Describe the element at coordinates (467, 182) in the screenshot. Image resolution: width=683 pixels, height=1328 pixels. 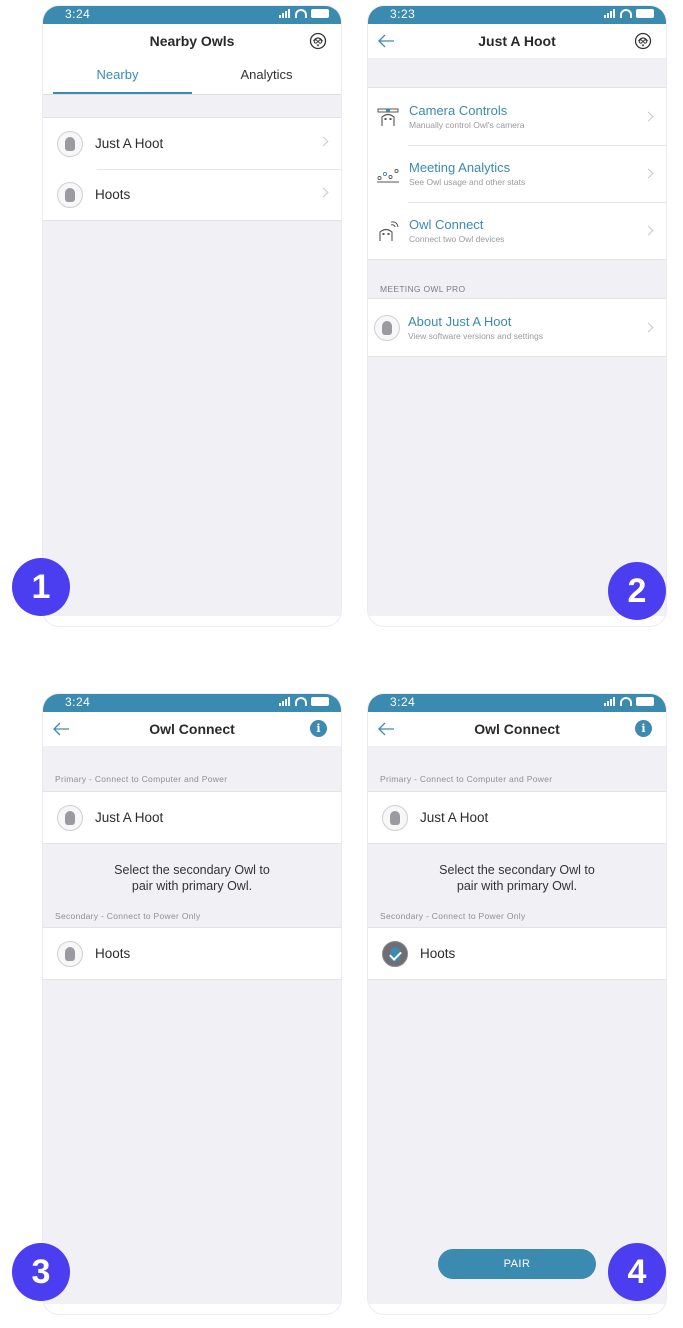
I see `menu-subtitle: See Owl usage and other stats` at that location.